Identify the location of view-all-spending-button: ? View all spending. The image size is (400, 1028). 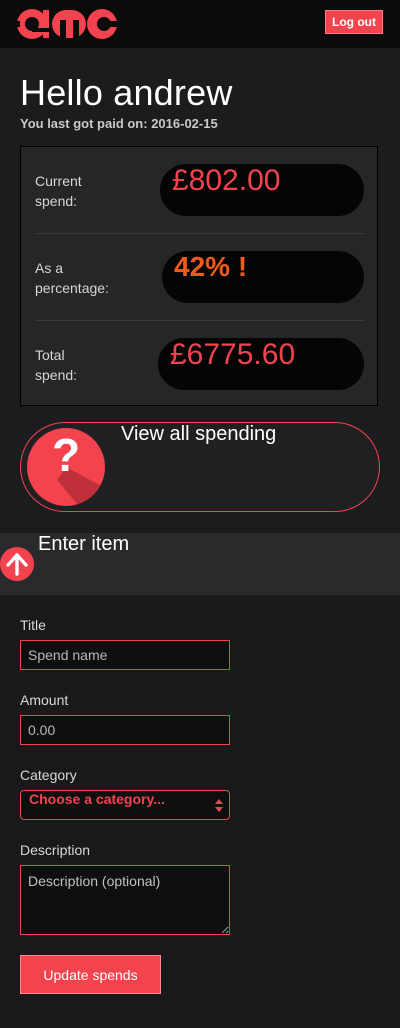
(200, 467).